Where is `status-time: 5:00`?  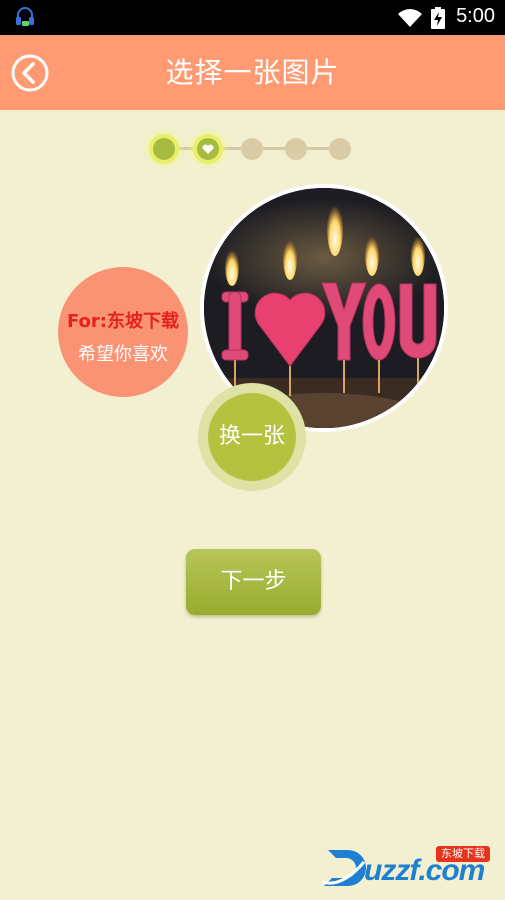
status-time: 5:00 is located at coordinates (475, 16).